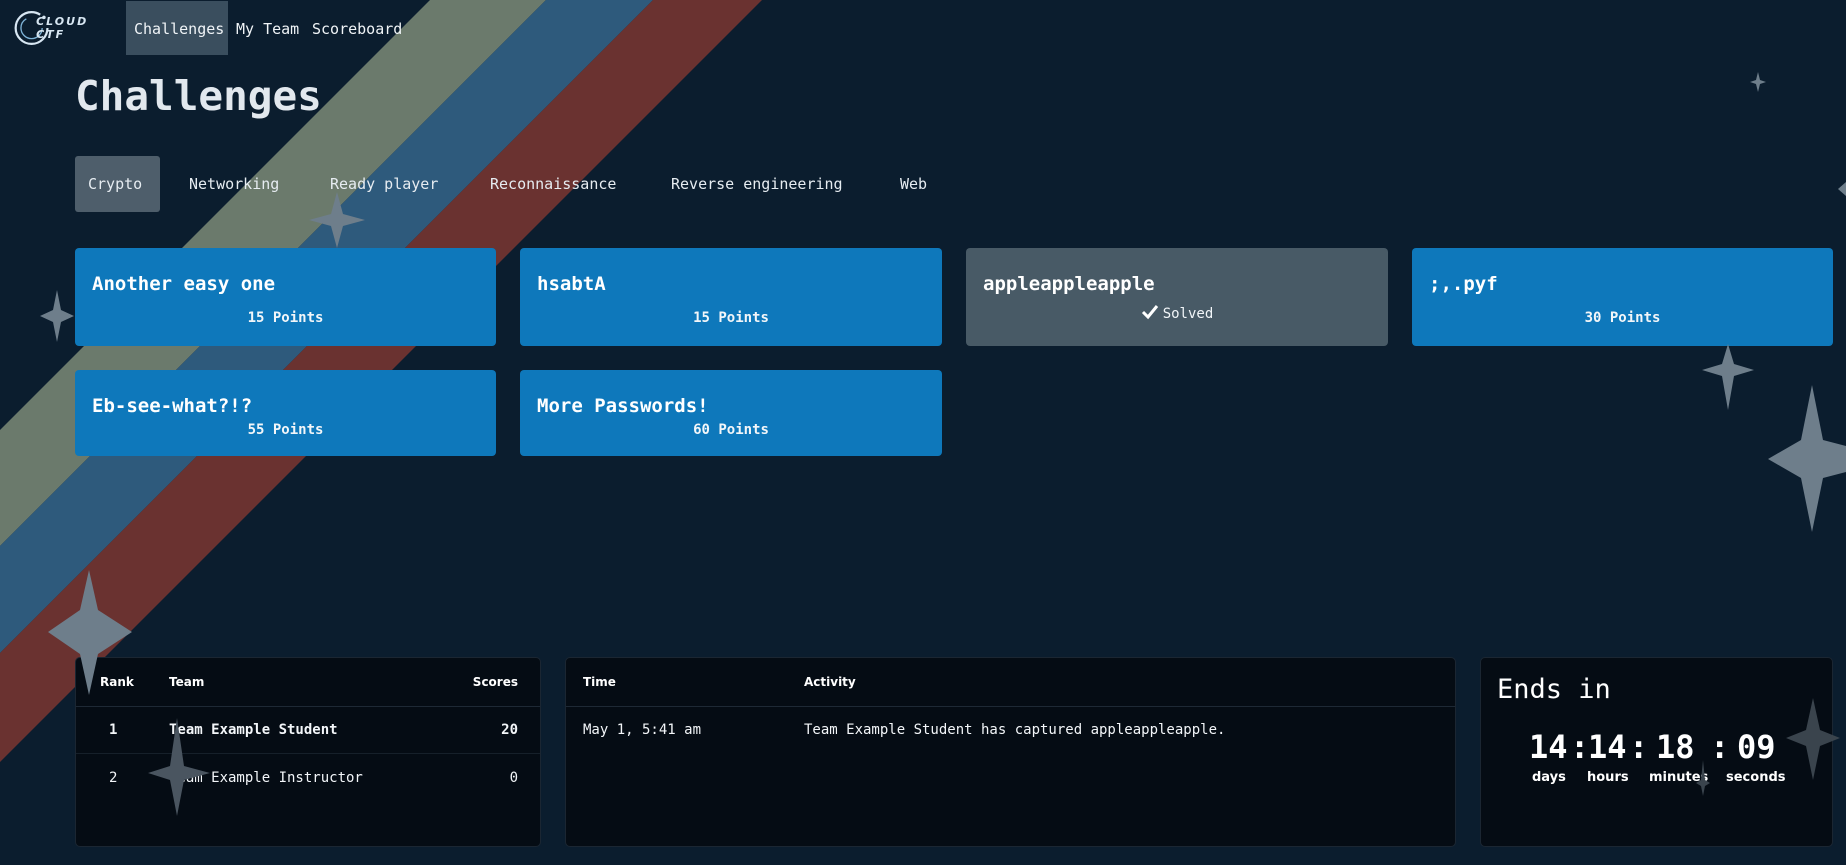 The image size is (1846, 865). I want to click on time-header: Time, so click(599, 682).